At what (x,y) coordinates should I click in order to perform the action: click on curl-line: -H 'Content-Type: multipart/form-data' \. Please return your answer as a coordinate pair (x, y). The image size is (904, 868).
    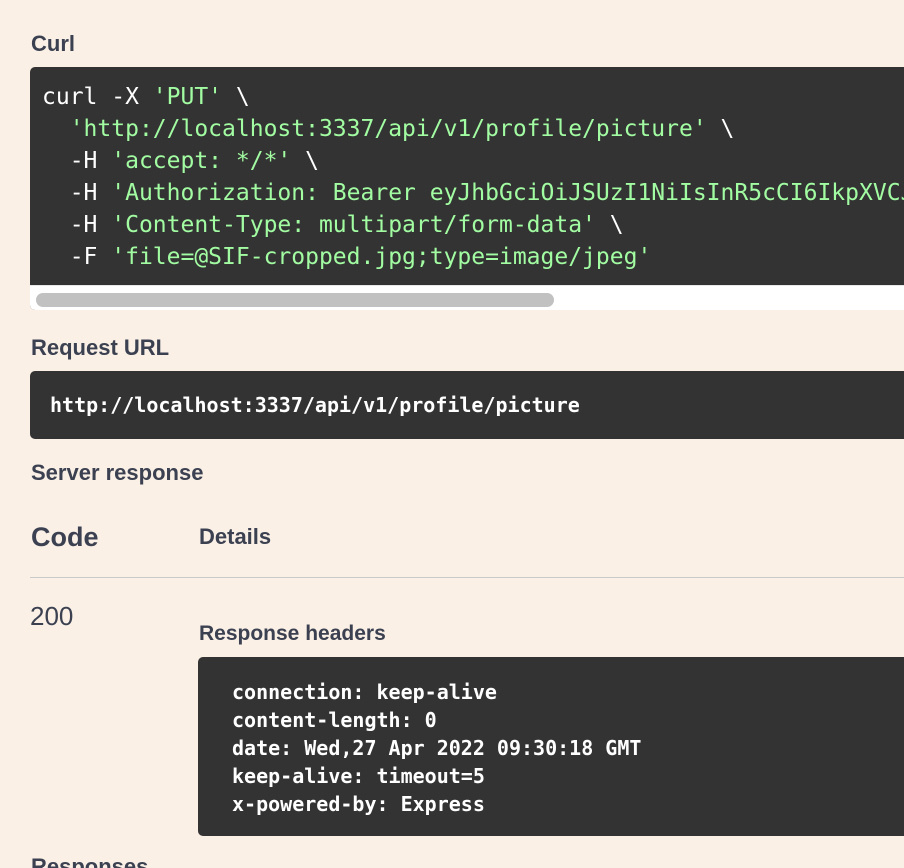
    Looking at the image, I should click on (333, 225).